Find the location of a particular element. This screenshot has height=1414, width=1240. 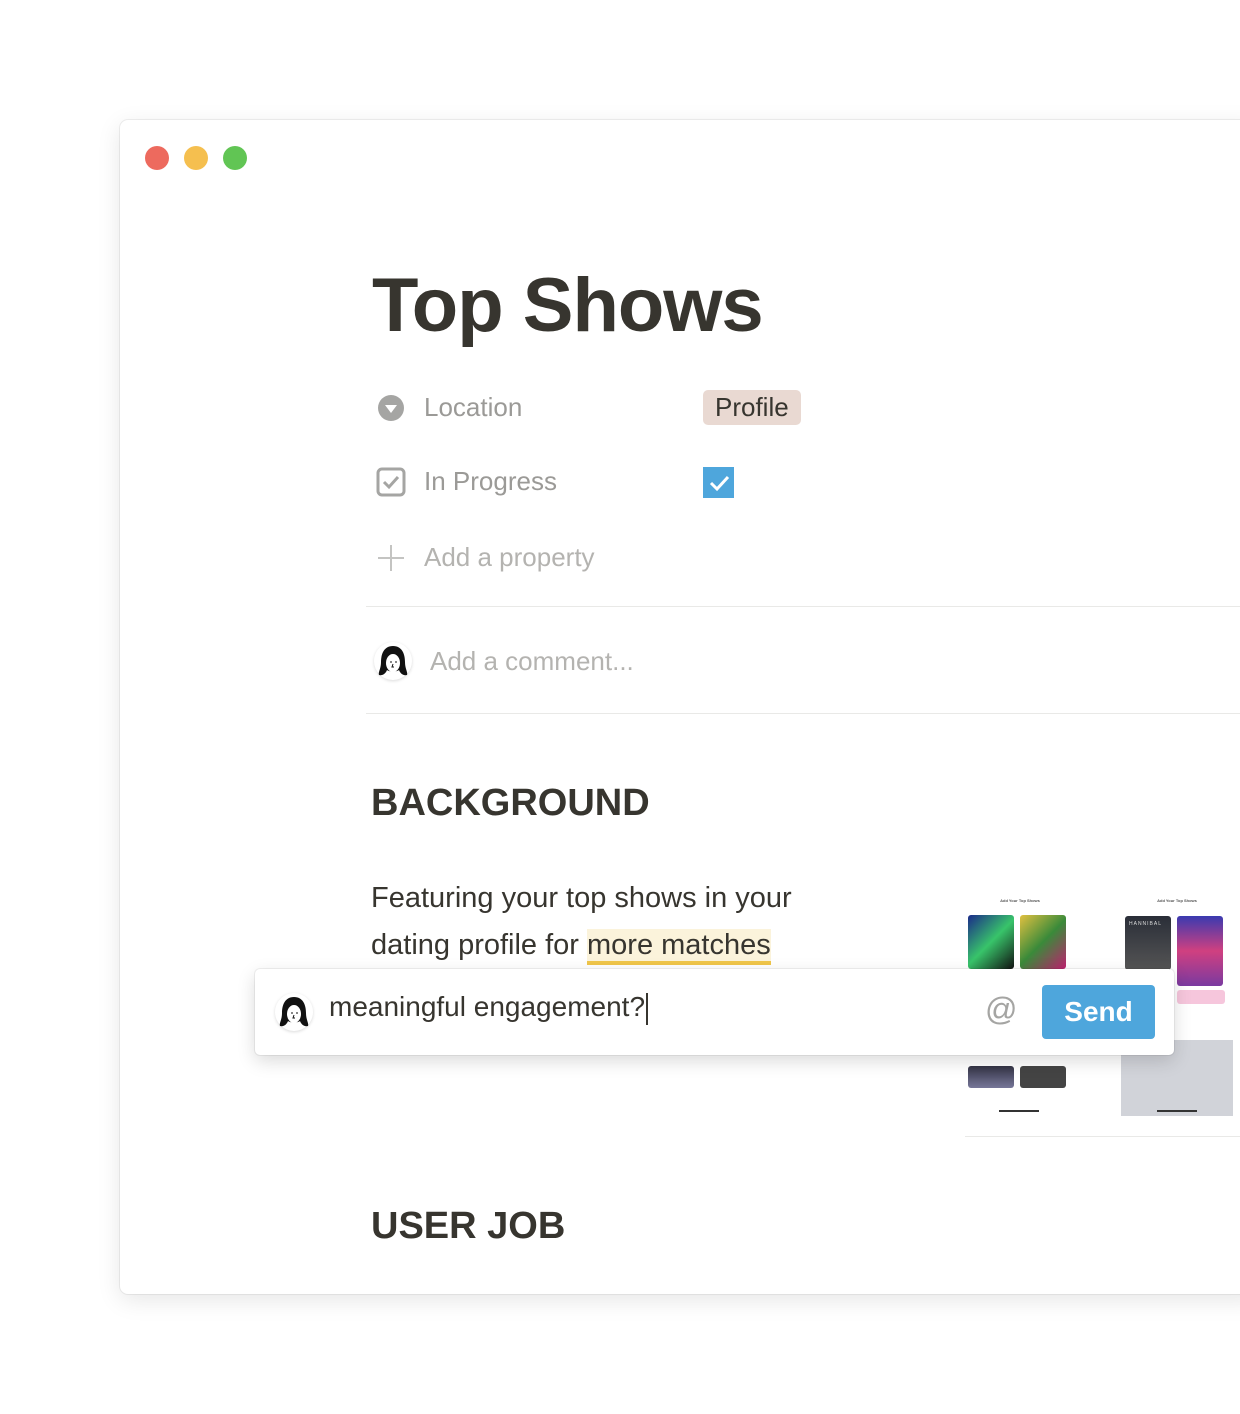

commented-highlight: more matches is located at coordinates (679, 947).